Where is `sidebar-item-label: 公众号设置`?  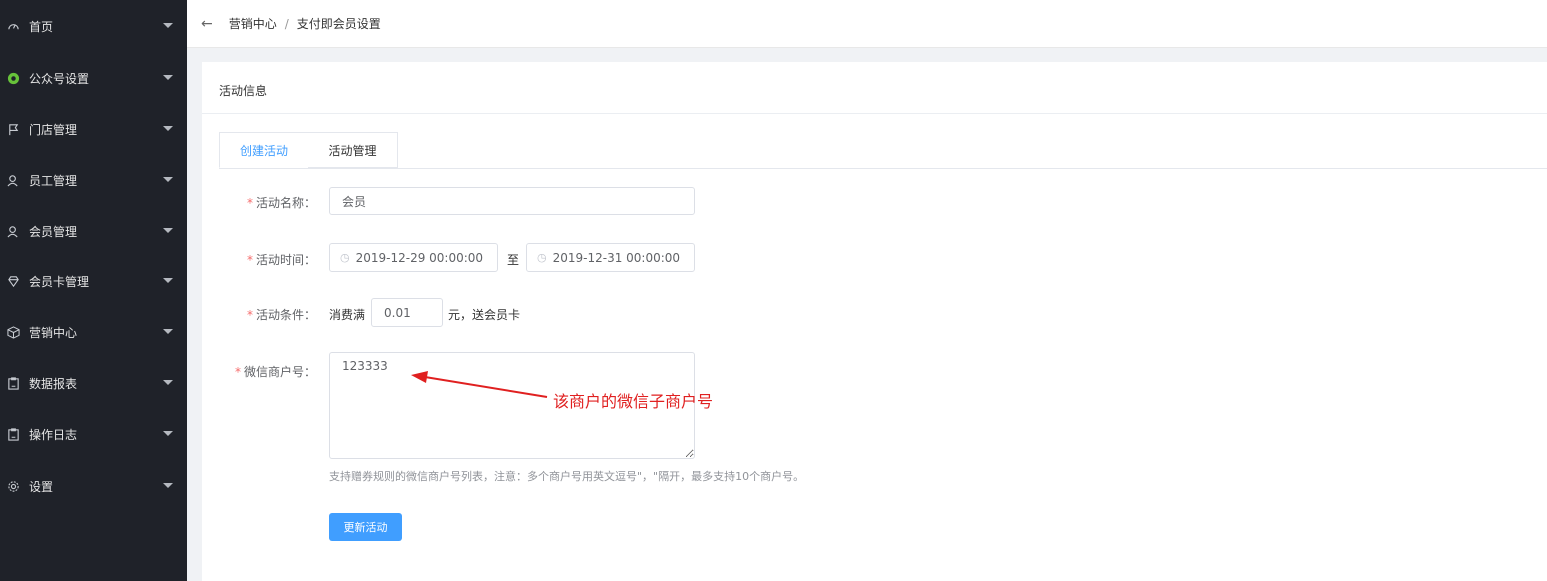
sidebar-item-label: 公众号设置 is located at coordinates (59, 78).